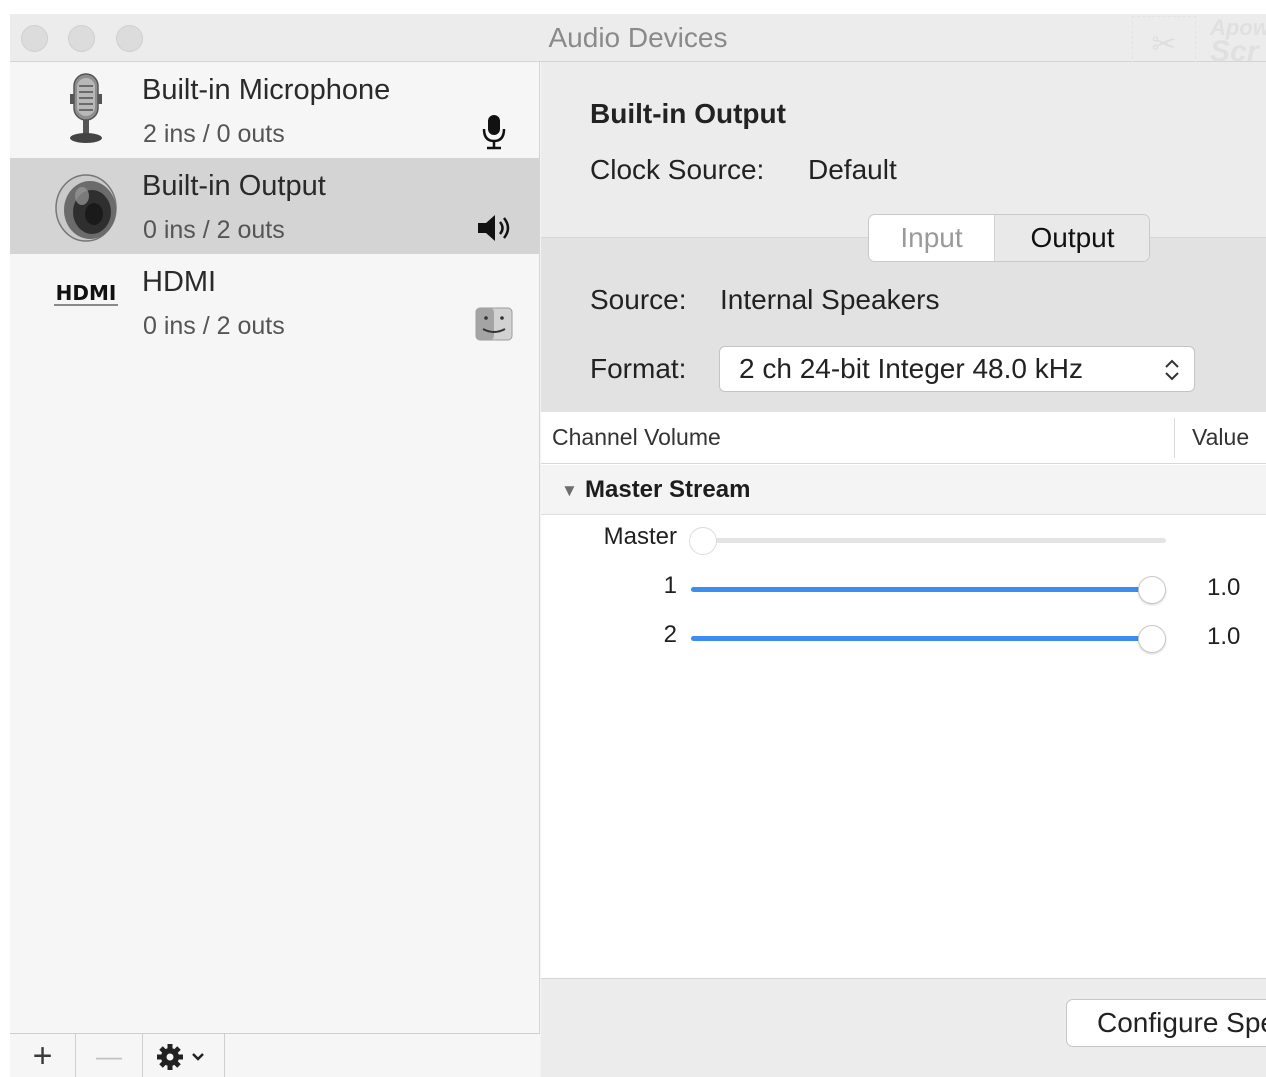 Image resolution: width=1266 pixels, height=1077 pixels. What do you see at coordinates (638, 299) in the screenshot?
I see `source-label: Source:` at bounding box center [638, 299].